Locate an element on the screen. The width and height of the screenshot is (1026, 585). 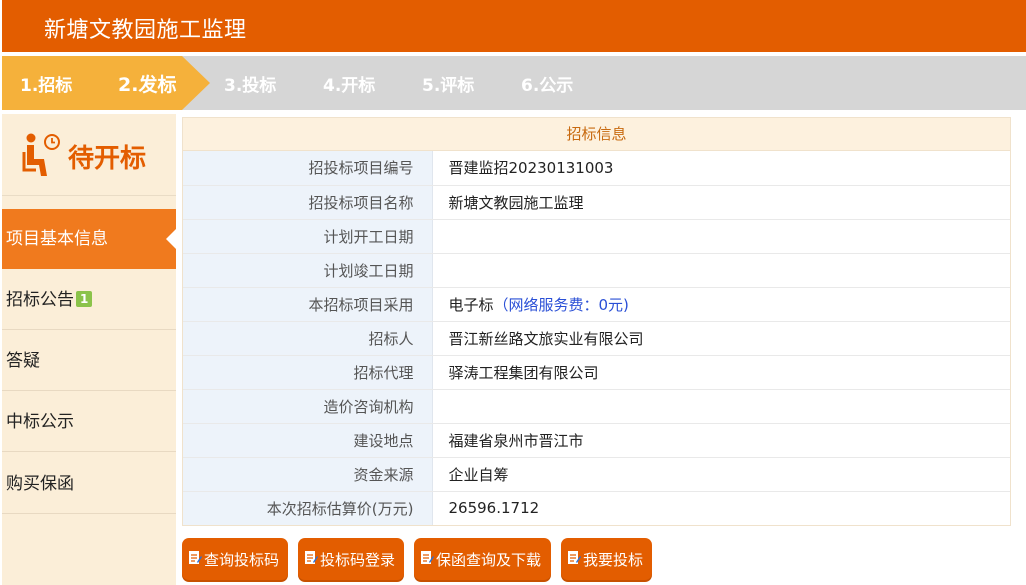
table-row: 招标人 晋江新丝路文旅实业有限公司 is located at coordinates (596, 338).